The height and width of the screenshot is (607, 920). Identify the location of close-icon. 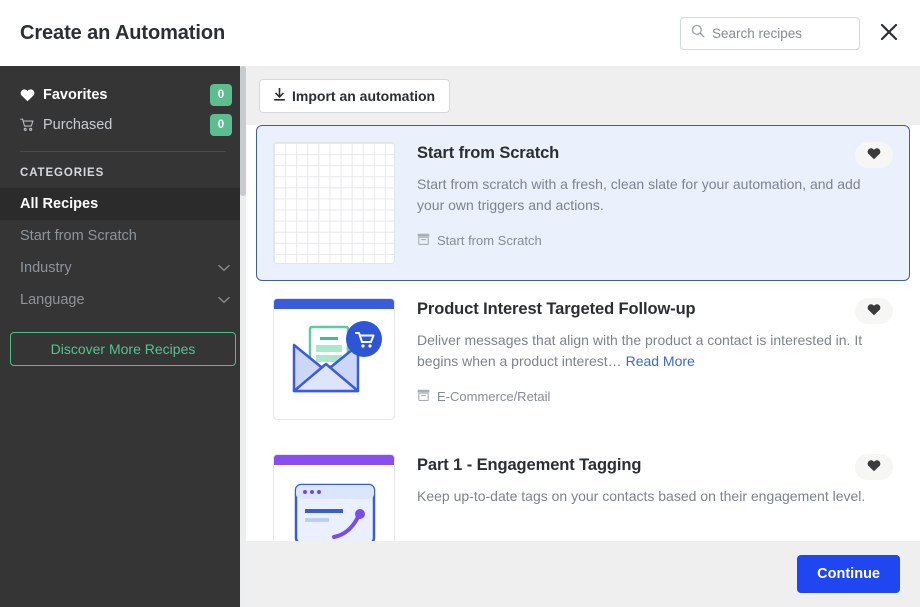
(889, 33).